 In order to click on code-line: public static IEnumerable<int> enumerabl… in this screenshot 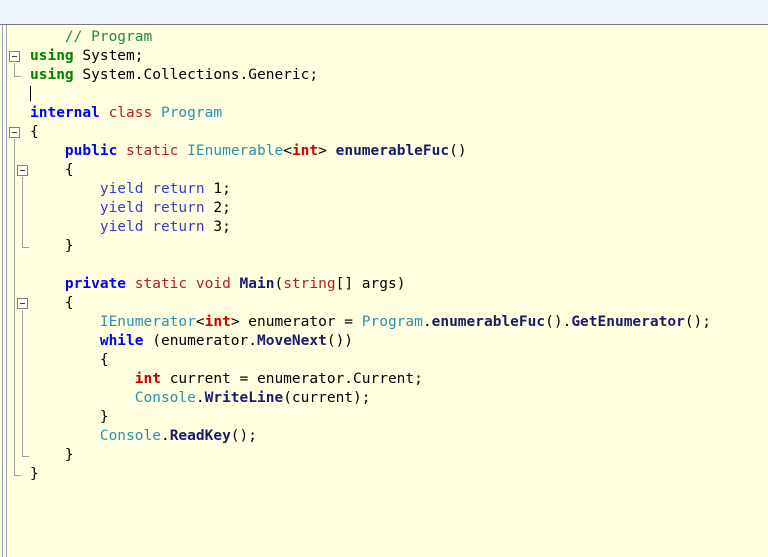, I will do `click(398, 151)`.